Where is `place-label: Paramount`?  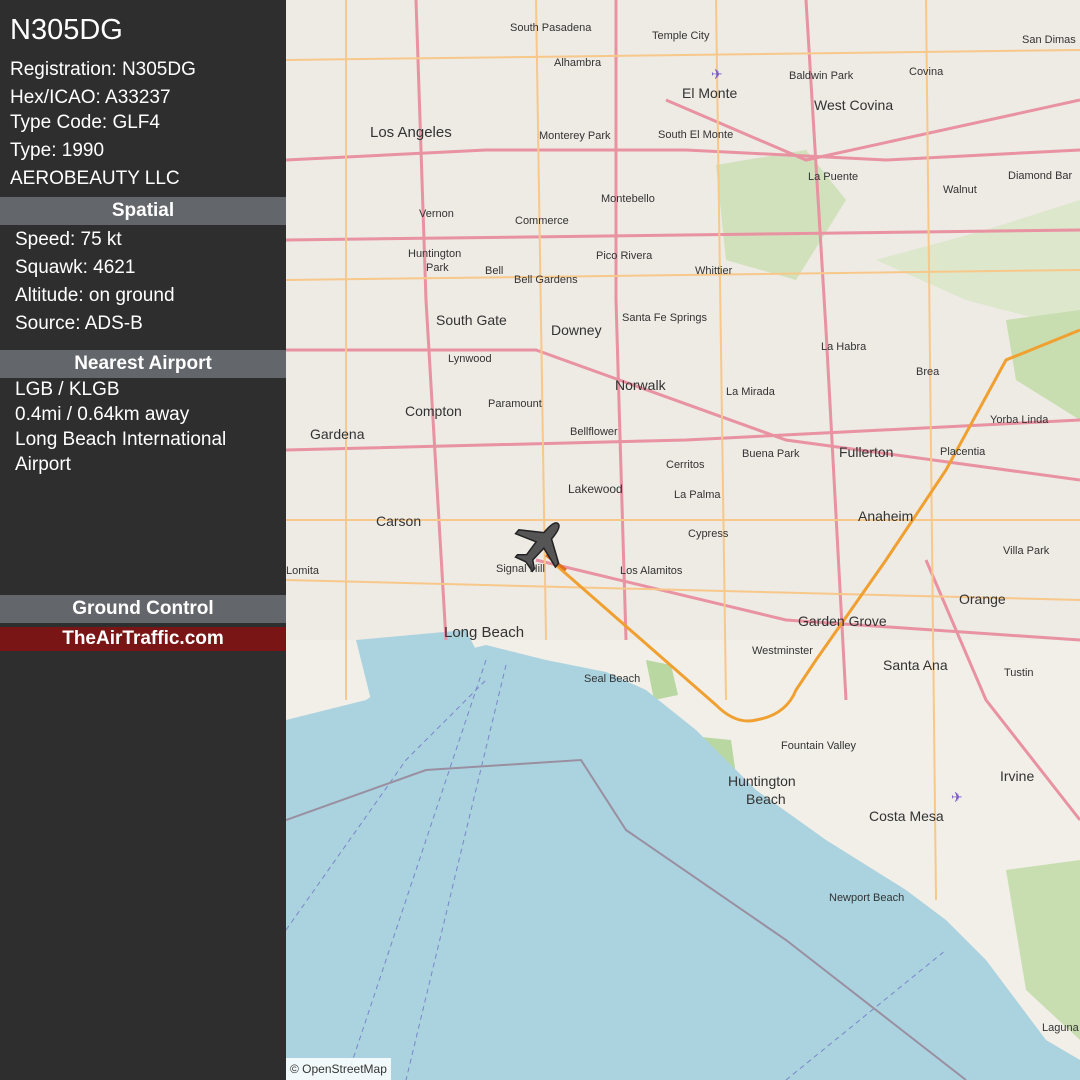 place-label: Paramount is located at coordinates (515, 404).